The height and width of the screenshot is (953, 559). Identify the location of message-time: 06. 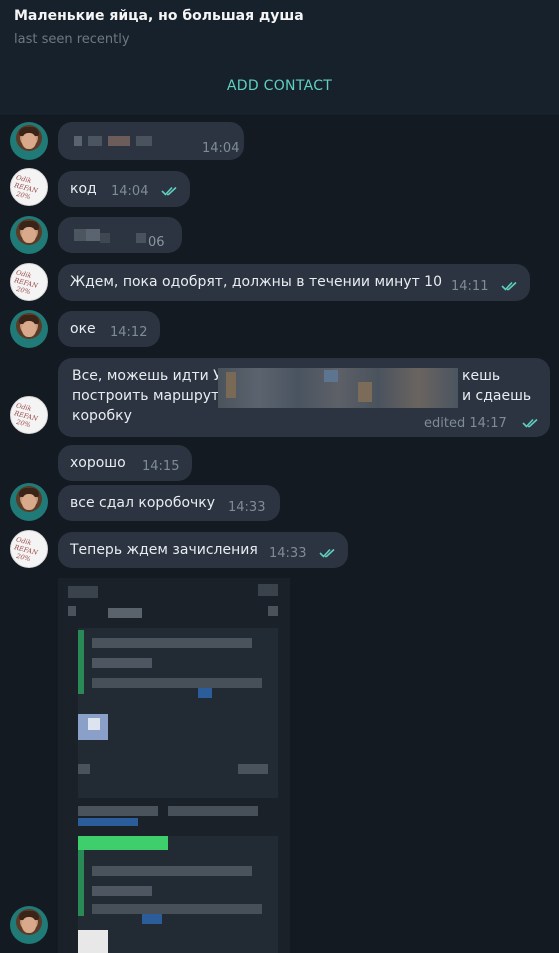
(156, 242).